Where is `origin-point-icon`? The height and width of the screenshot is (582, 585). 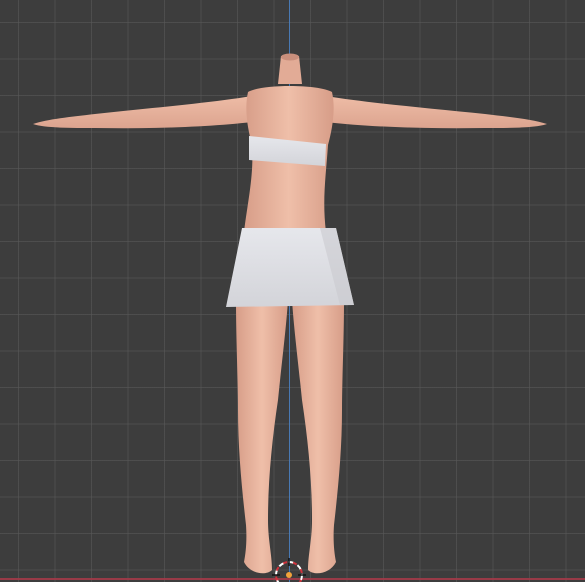 origin-point-icon is located at coordinates (289, 575).